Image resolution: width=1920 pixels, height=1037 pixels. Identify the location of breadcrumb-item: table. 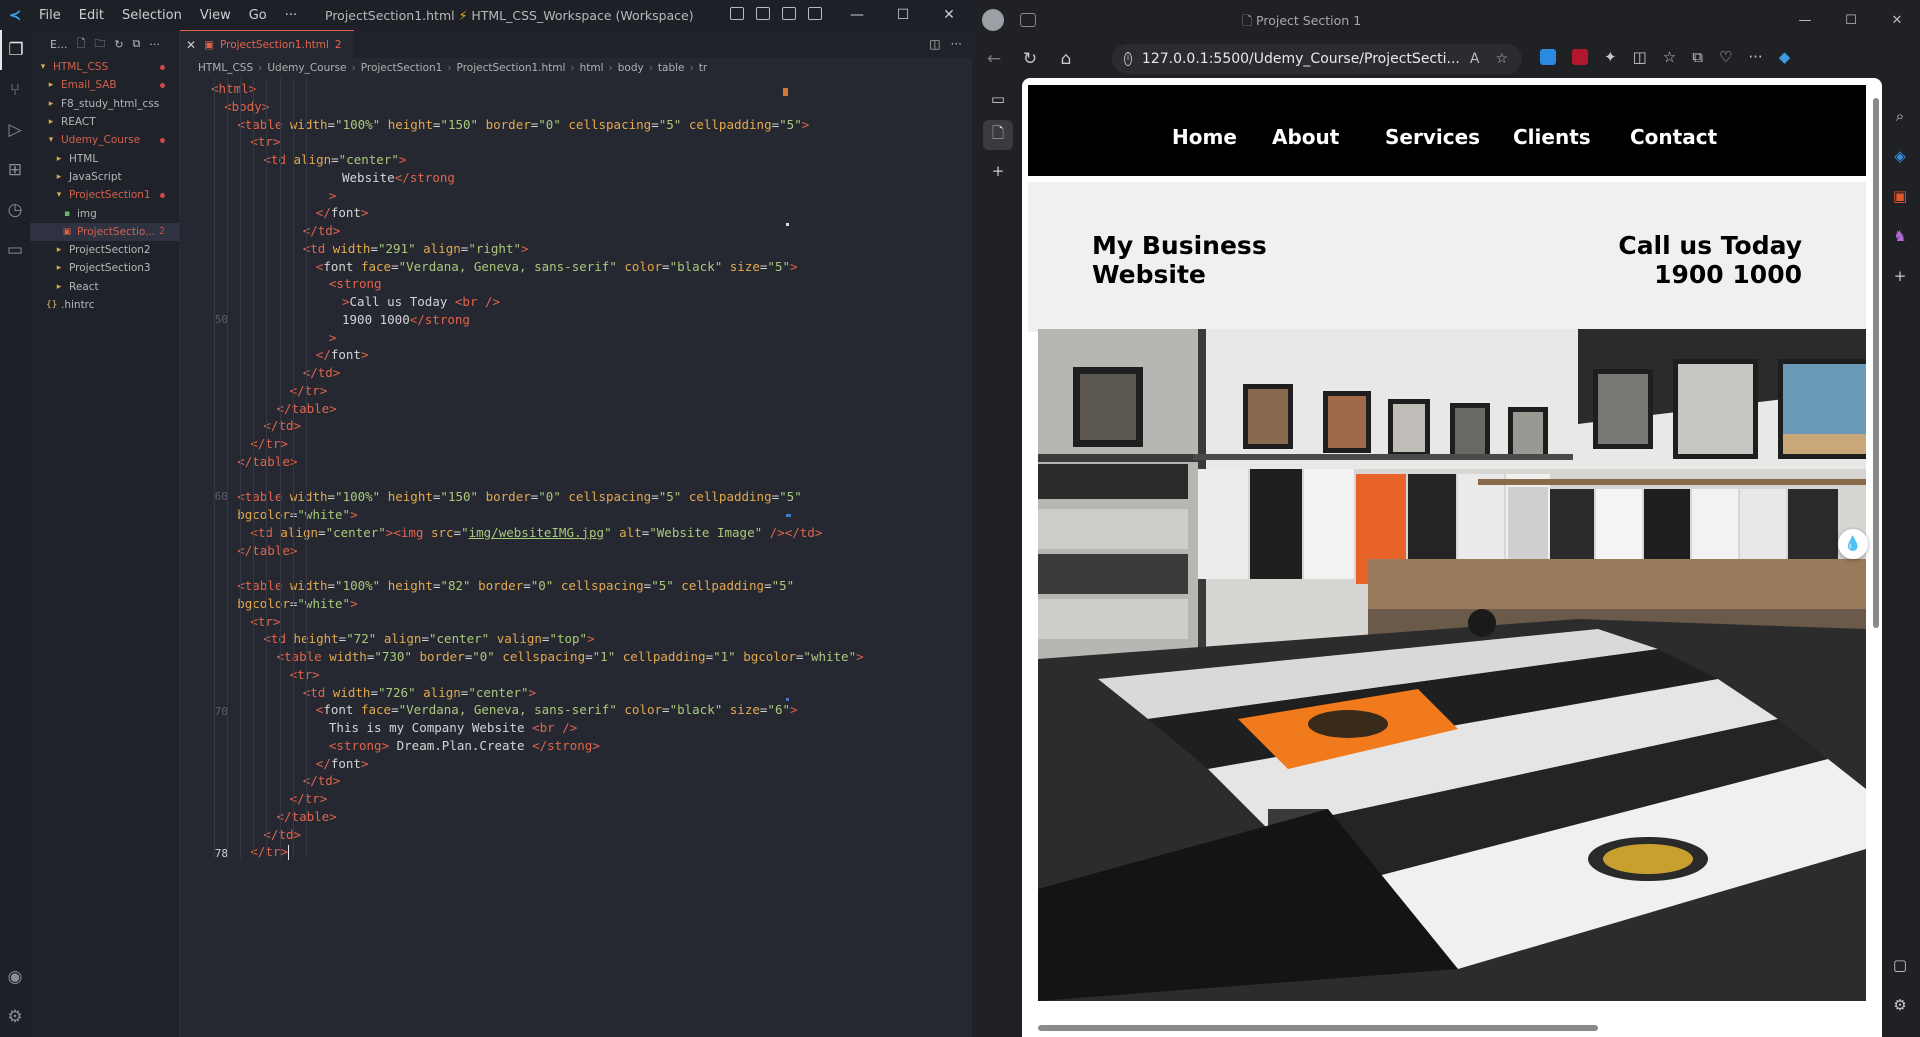
(671, 68).